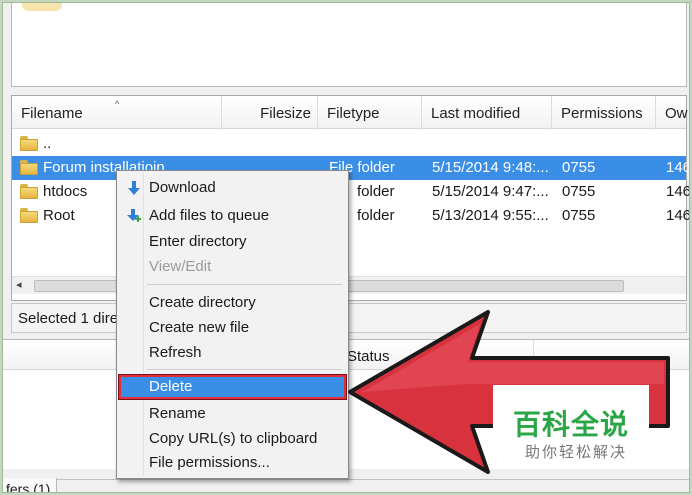 Image resolution: width=692 pixels, height=495 pixels. I want to click on watermark-logo: 百科全说 助你轻松解决, so click(571, 425).